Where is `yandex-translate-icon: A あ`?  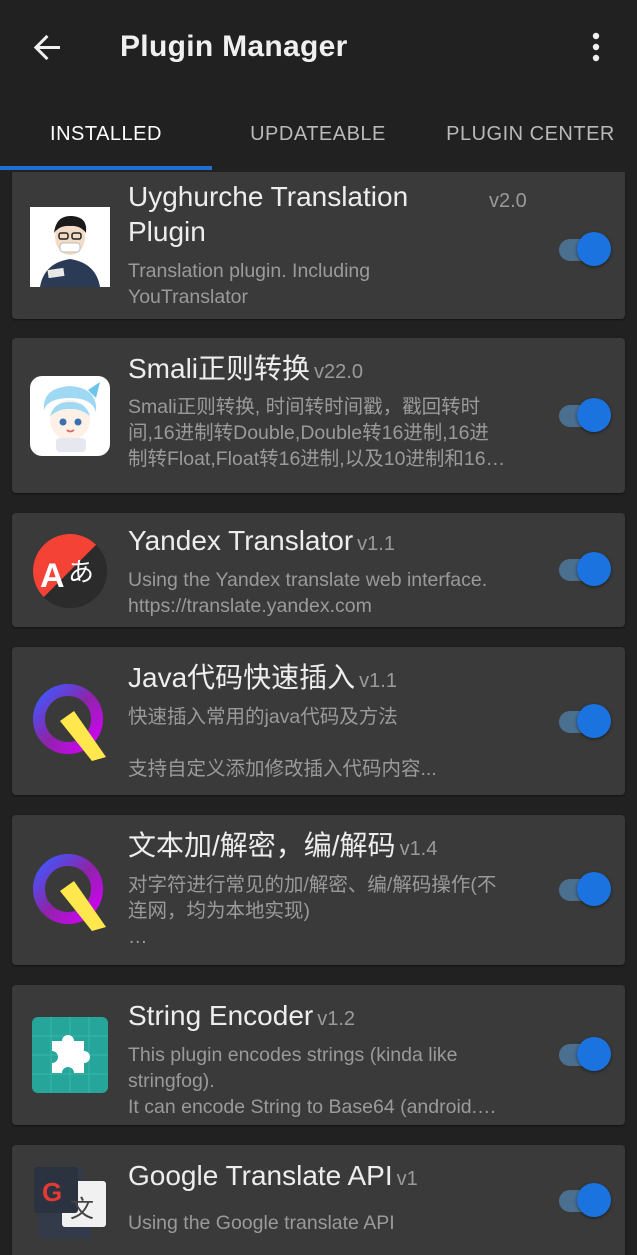 yandex-translate-icon: A あ is located at coordinates (70, 571).